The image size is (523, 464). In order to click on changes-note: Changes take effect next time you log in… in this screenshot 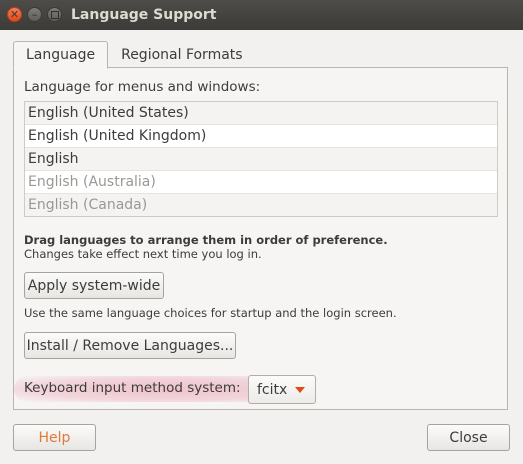, I will do `click(143, 254)`.